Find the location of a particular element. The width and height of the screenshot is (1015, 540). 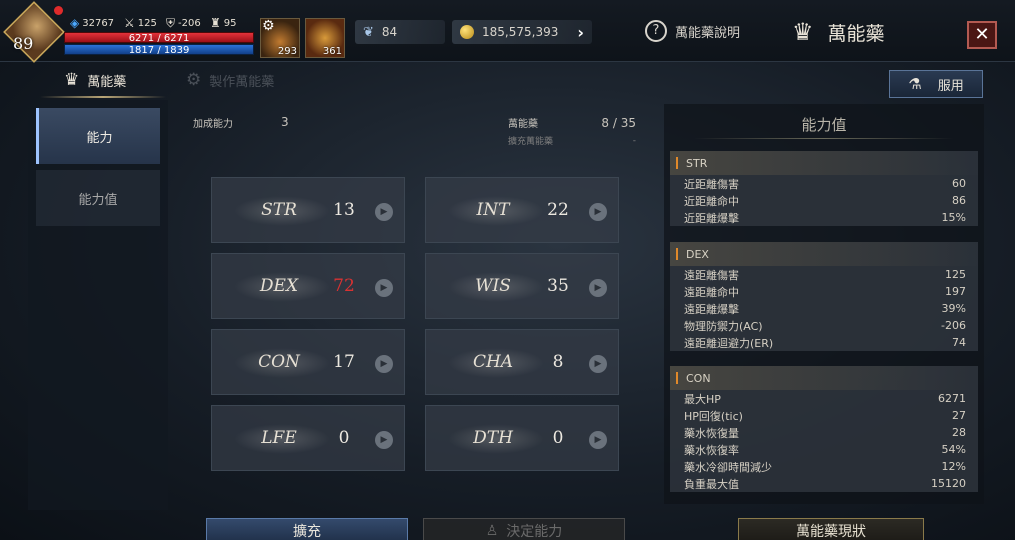

panel-title: 能力值 is located at coordinates (824, 125).